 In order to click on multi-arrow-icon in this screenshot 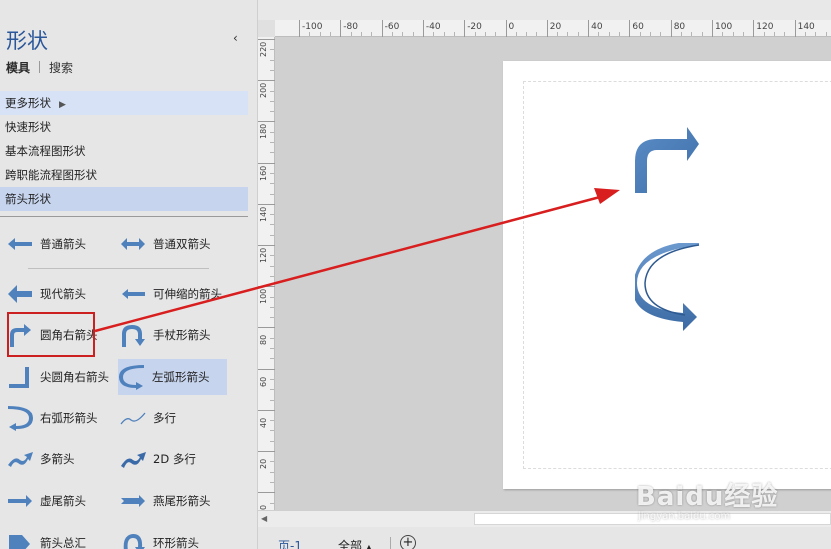, I will do `click(20, 459)`.